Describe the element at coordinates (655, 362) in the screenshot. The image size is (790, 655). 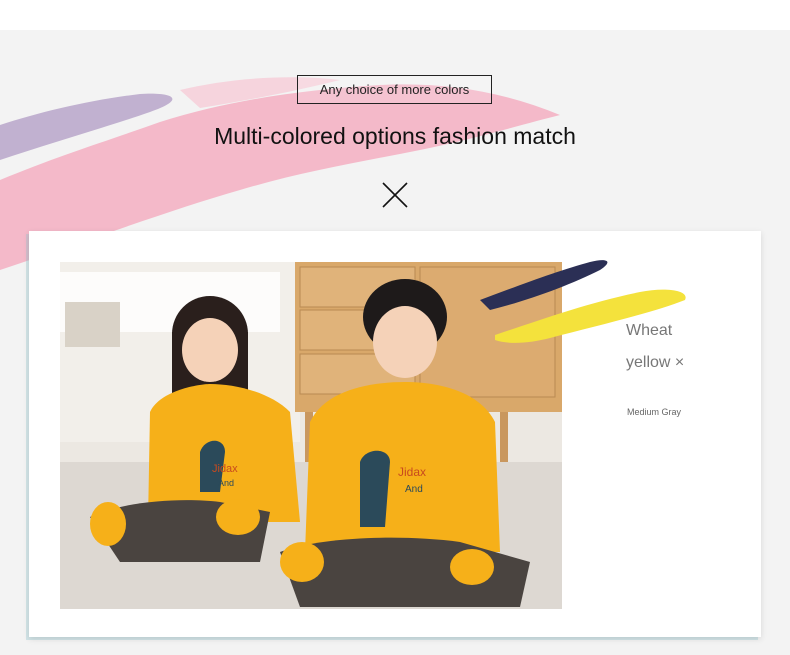
I see `color-name-line-2: yellow ×` at that location.